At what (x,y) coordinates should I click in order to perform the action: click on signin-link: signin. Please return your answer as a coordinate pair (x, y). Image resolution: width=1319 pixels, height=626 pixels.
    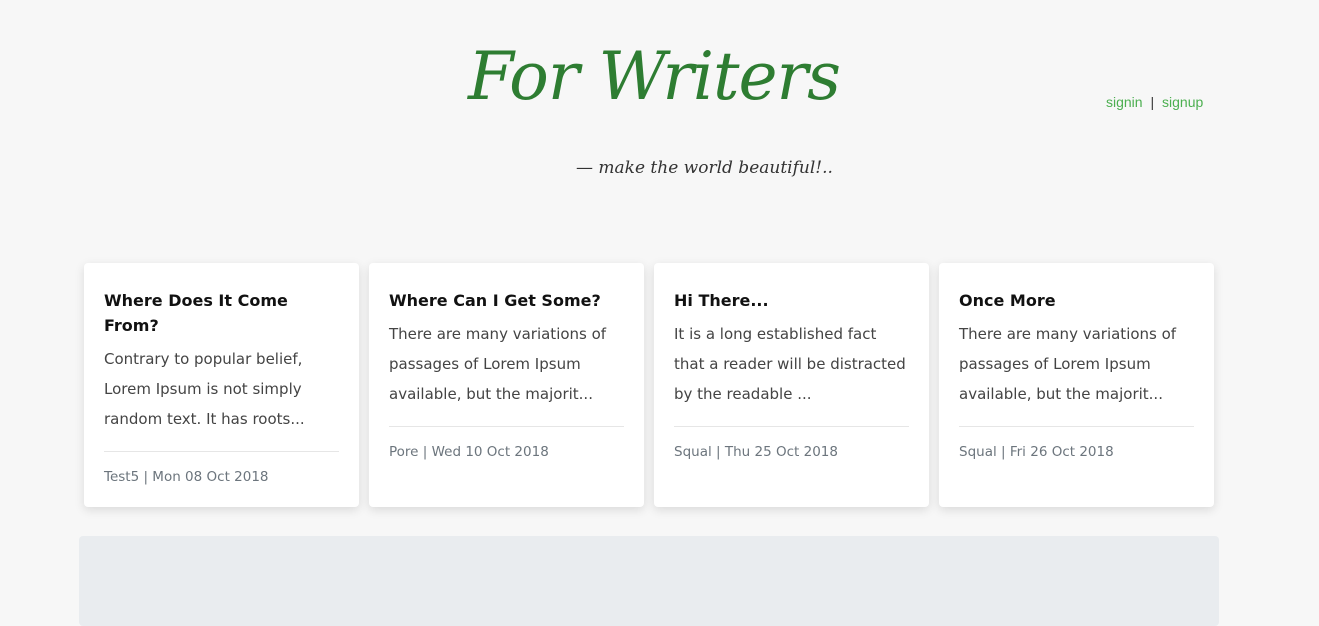
    Looking at the image, I should click on (1124, 102).